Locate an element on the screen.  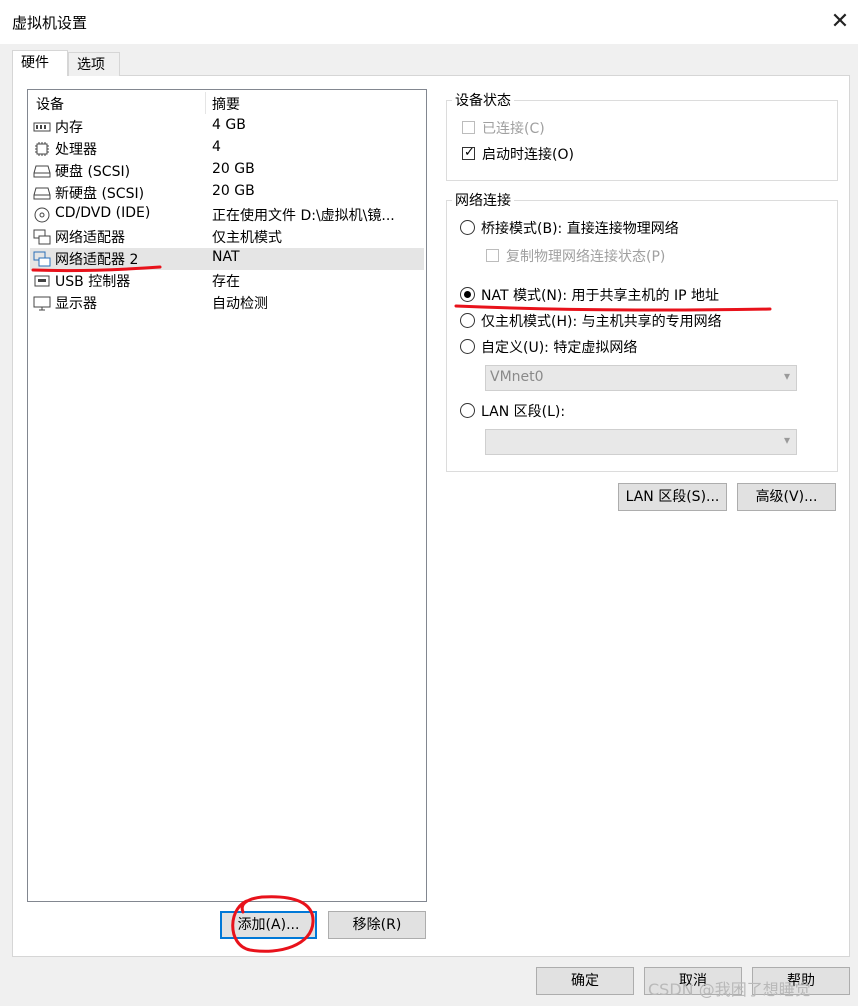
tab-hardware: 硬件 is located at coordinates (40, 63).